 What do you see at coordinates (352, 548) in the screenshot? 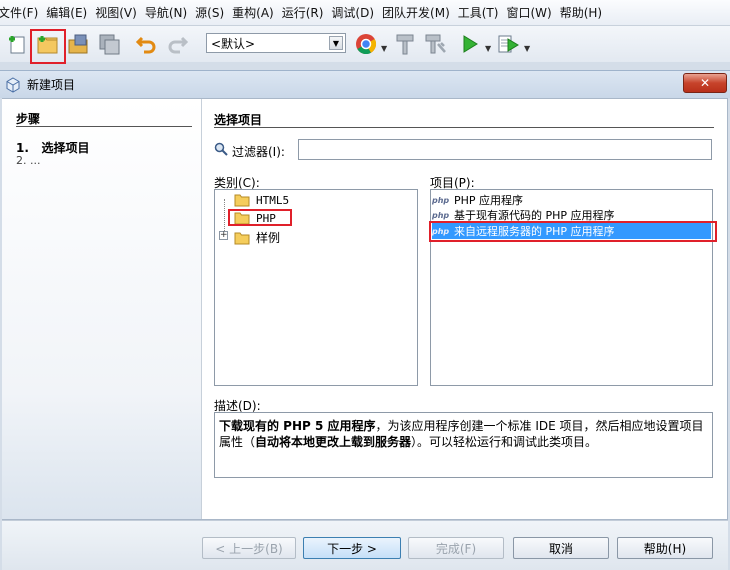
I see `next-button: 下一步 >` at bounding box center [352, 548].